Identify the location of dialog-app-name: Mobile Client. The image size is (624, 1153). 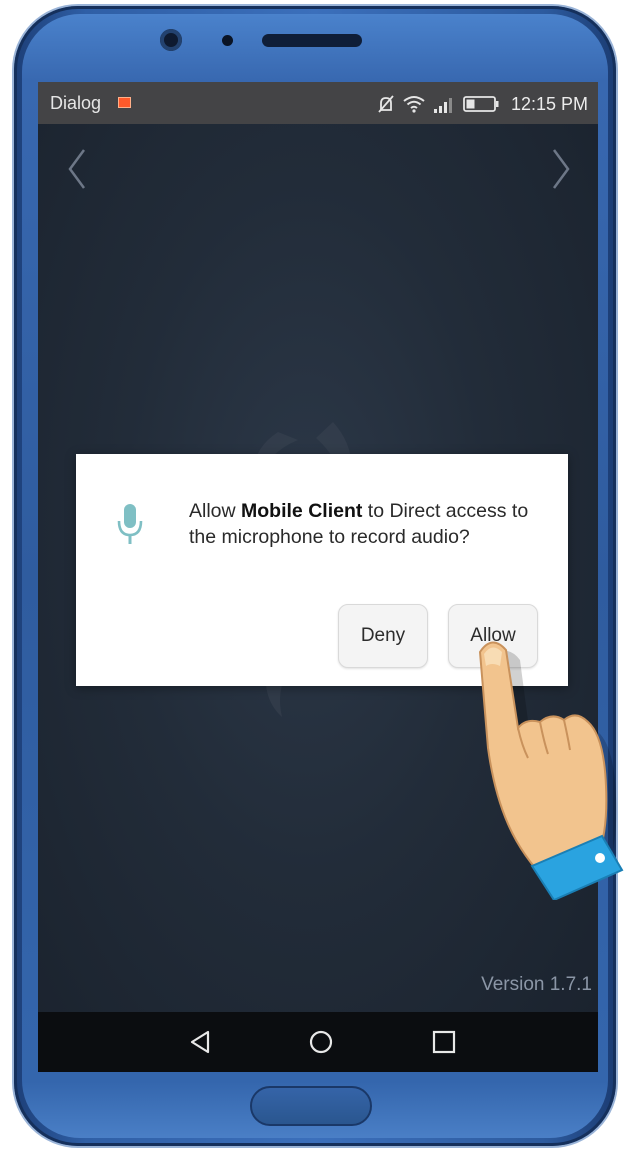
(302, 511).